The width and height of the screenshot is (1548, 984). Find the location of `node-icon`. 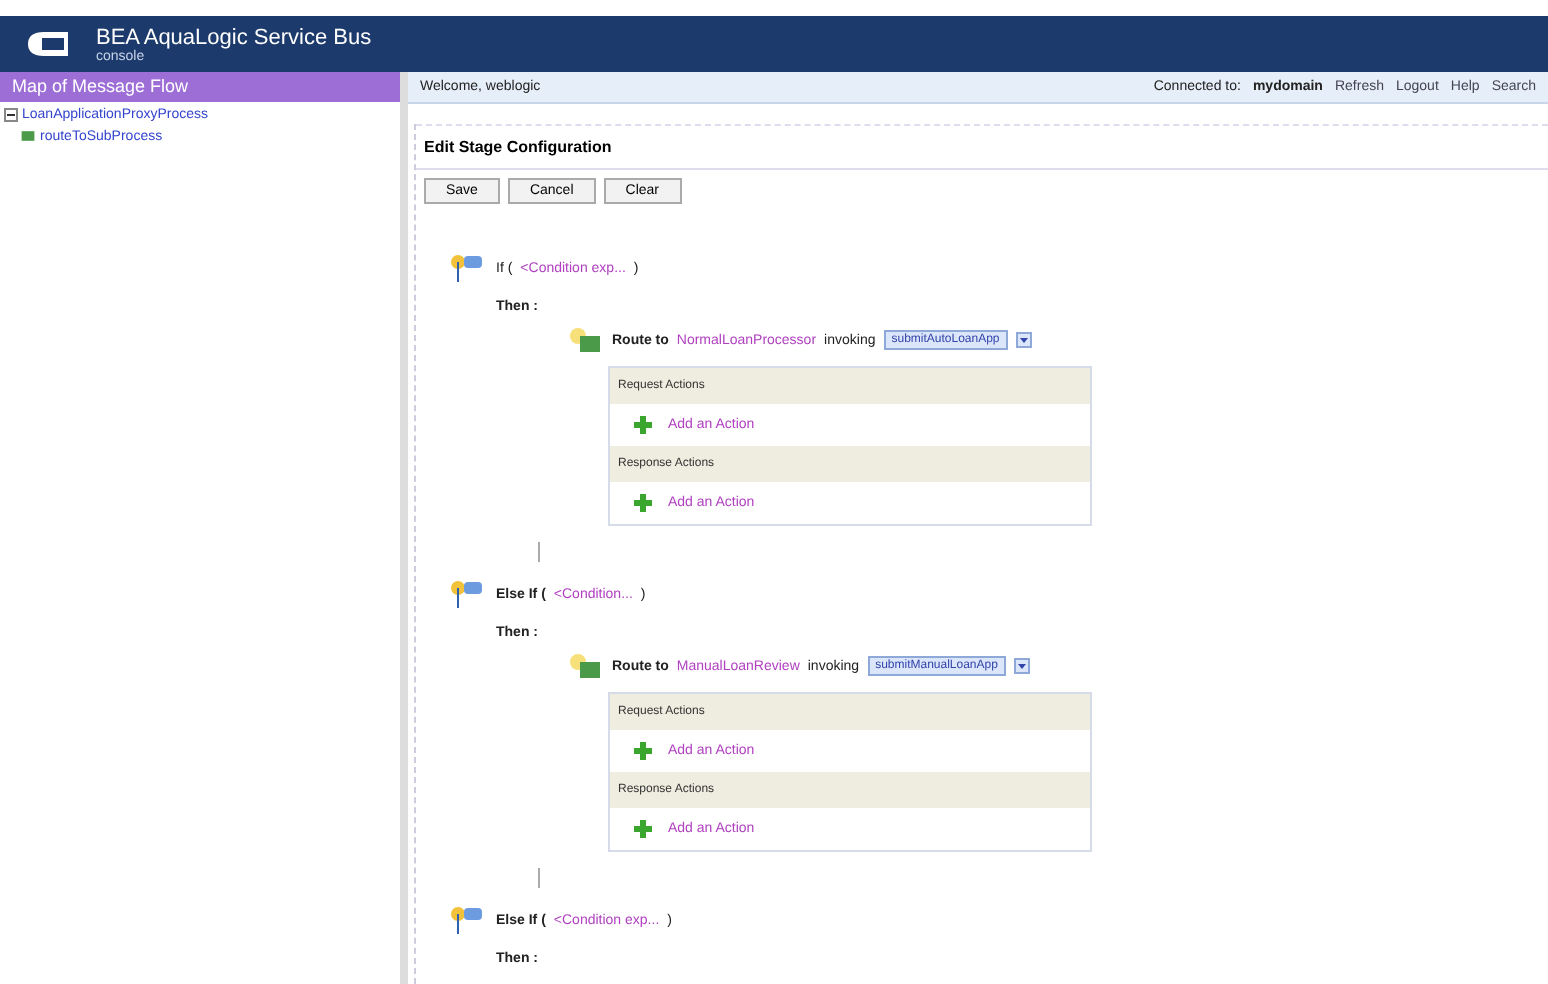

node-icon is located at coordinates (28, 136).